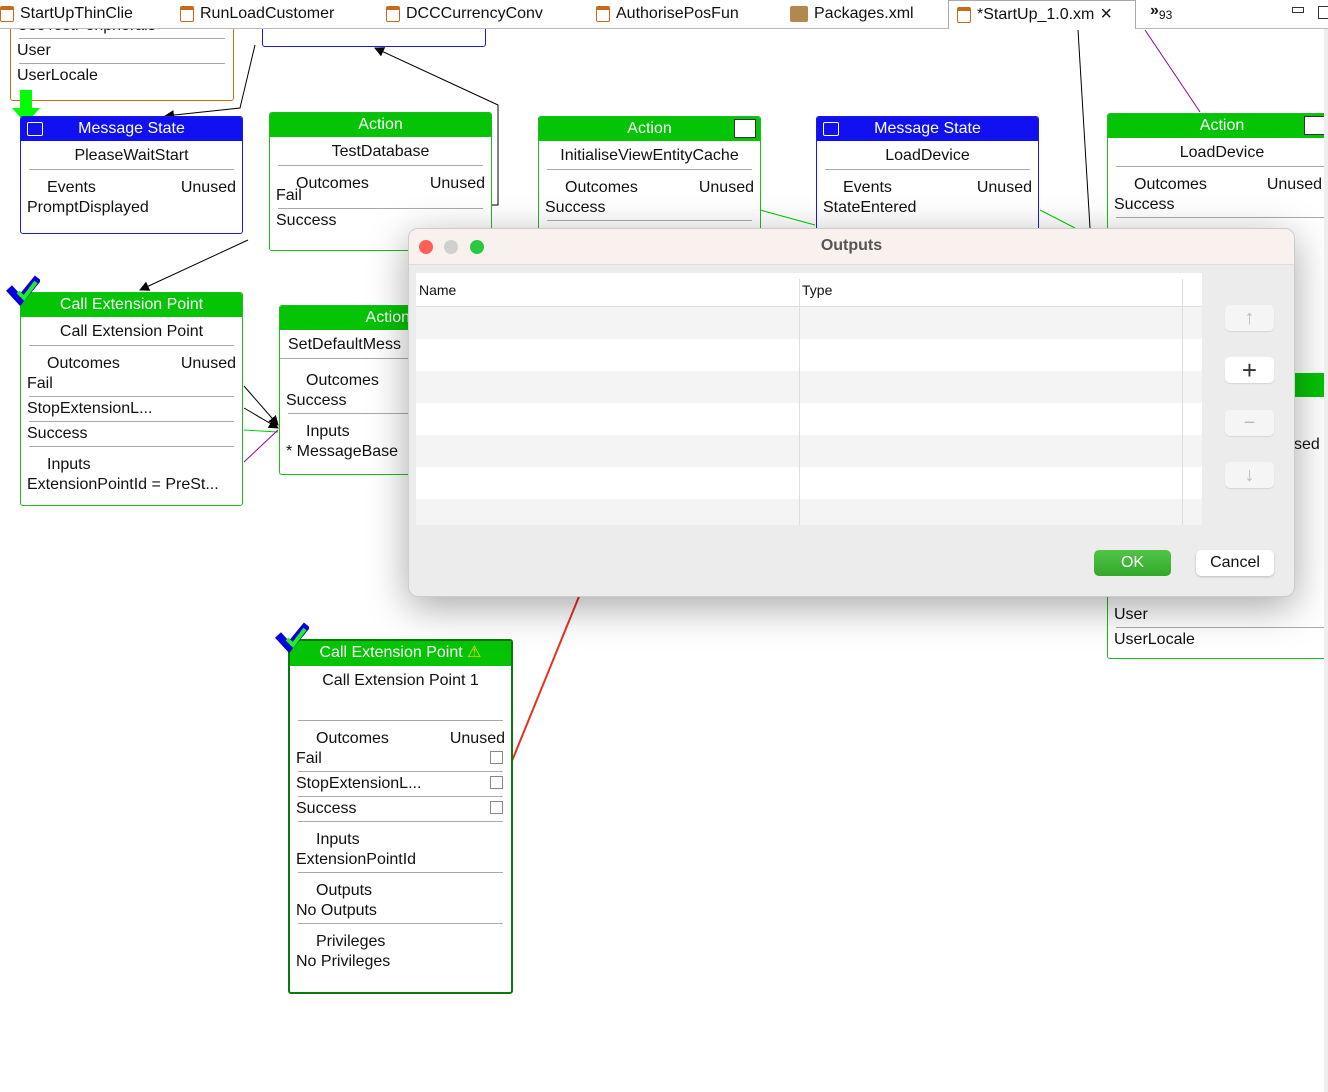  Describe the element at coordinates (131, 155) in the screenshot. I see `node-name: PleaseWaitStart` at that location.